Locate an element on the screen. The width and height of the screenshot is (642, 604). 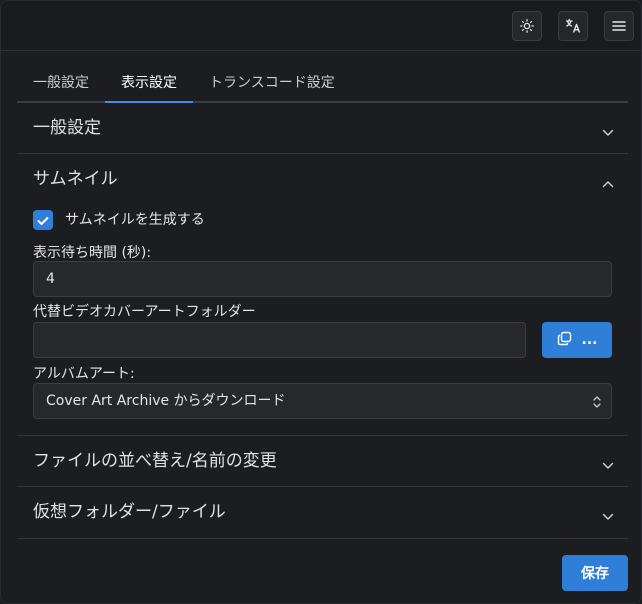
settings-tabs: 一般設定 表示設定 トランスコード設定 is located at coordinates (322, 83).